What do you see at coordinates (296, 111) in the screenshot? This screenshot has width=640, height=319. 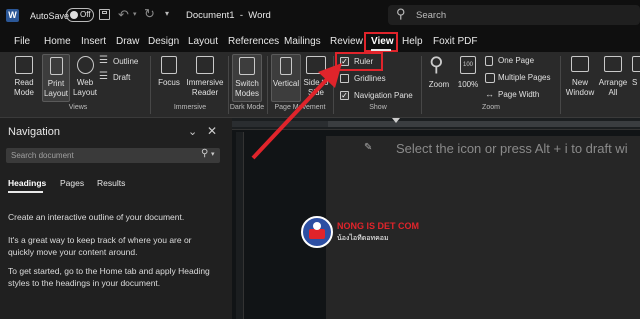 I see `red-arrow-annotation` at bounding box center [296, 111].